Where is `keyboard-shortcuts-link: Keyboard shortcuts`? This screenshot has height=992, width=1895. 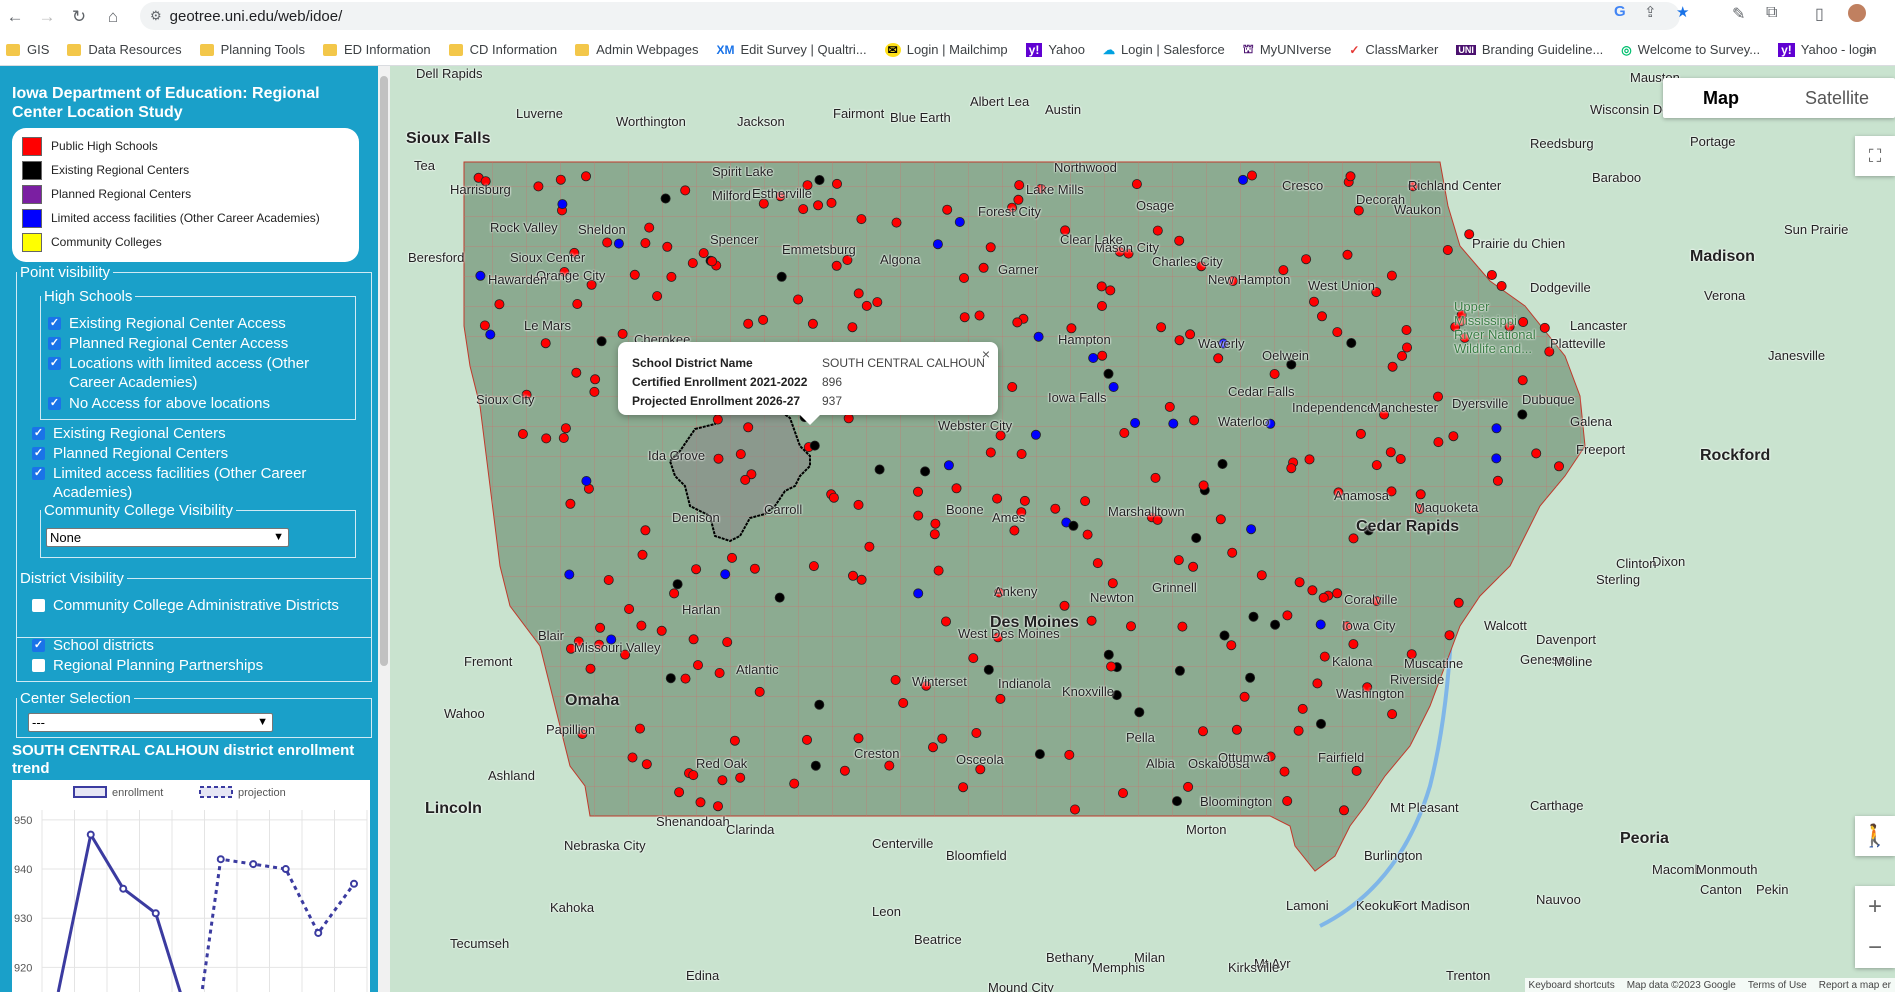
keyboard-shortcuts-link: Keyboard shortcuts is located at coordinates (1572, 985).